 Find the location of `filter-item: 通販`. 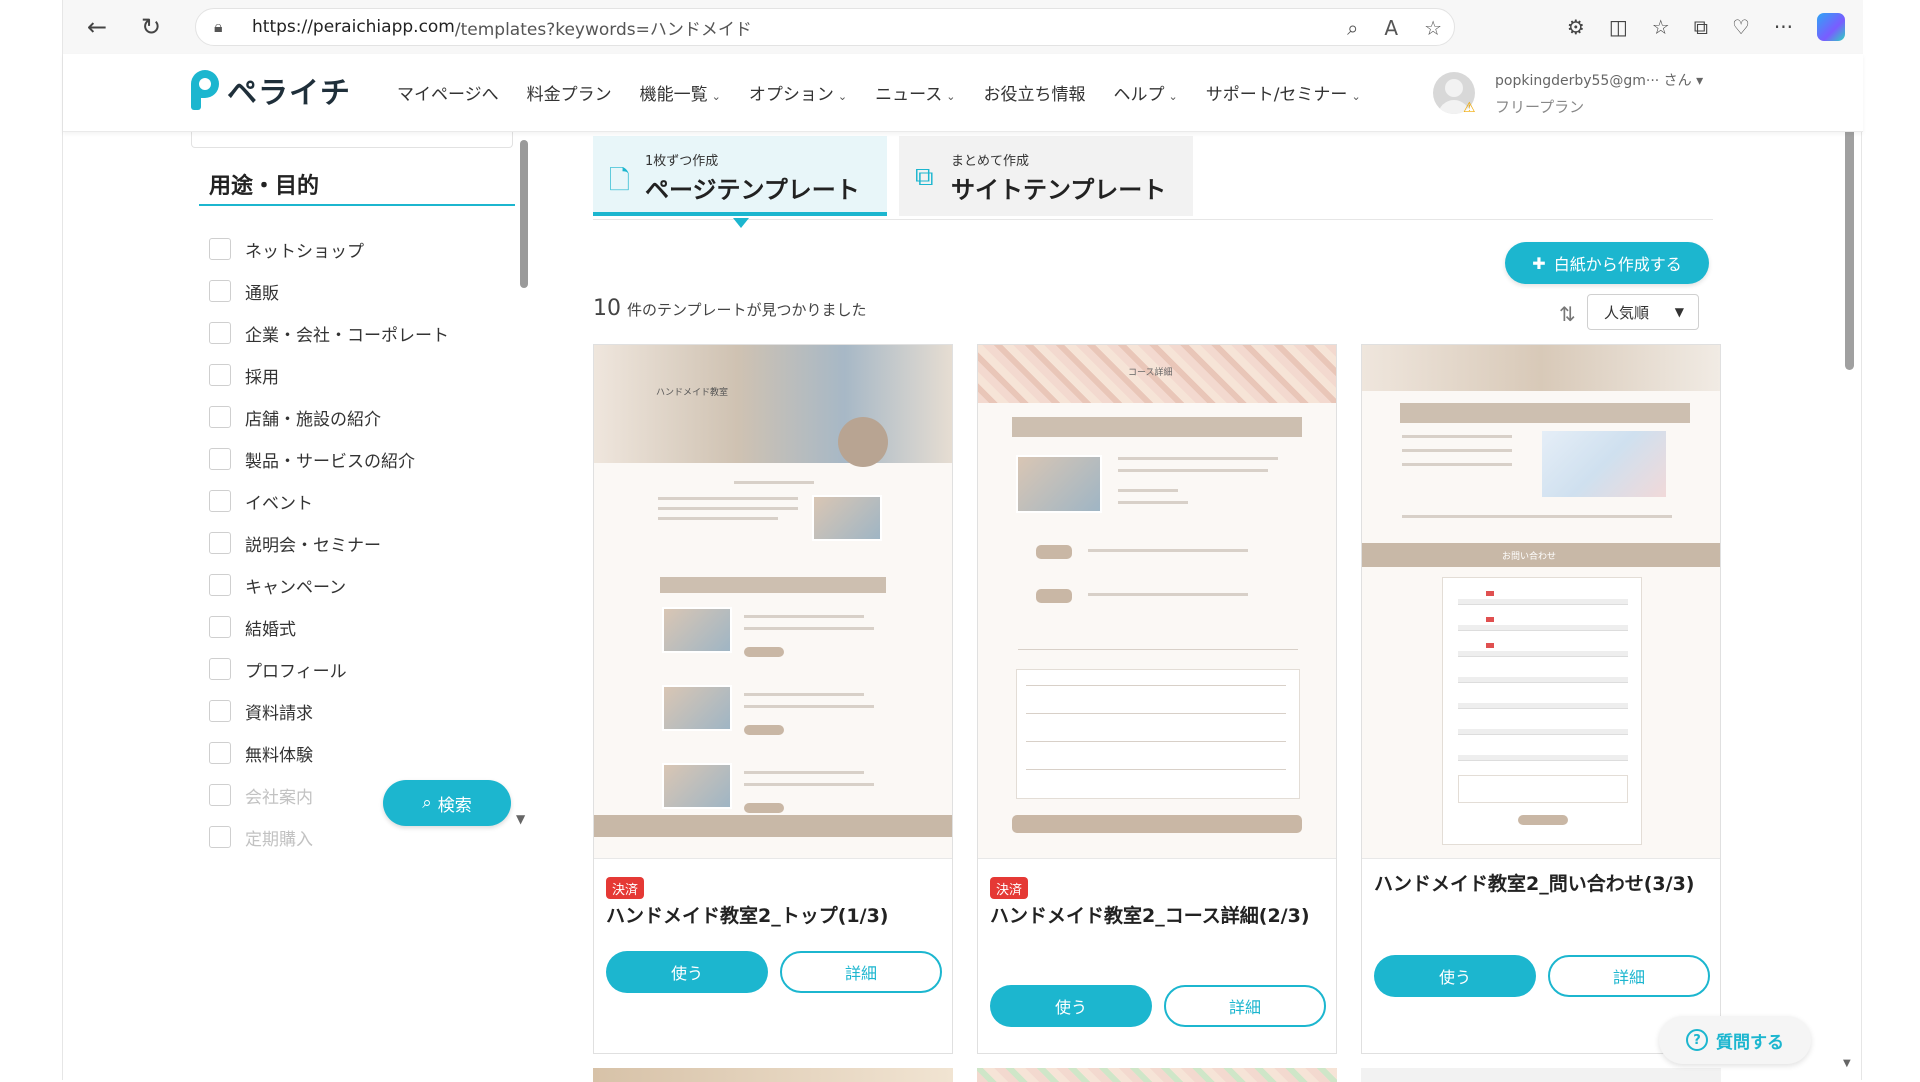

filter-item: 通販 is located at coordinates (359, 291).